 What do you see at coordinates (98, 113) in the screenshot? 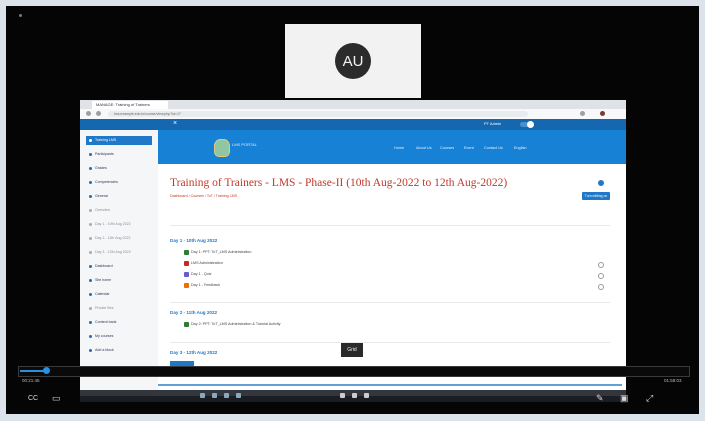
I see `reload-icon` at bounding box center [98, 113].